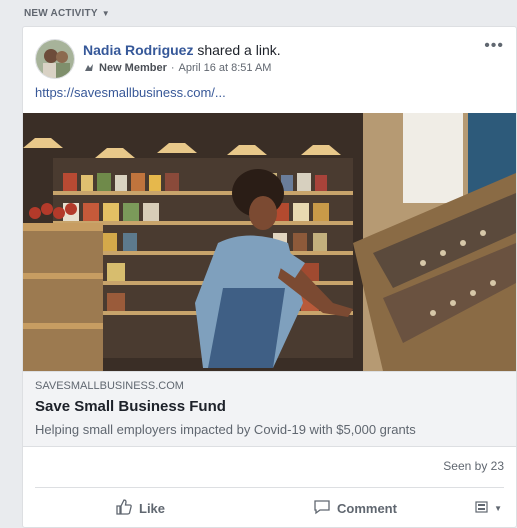 This screenshot has height=528, width=517. I want to click on author-line: Nadia Rodriguez shared a link., so click(182, 50).